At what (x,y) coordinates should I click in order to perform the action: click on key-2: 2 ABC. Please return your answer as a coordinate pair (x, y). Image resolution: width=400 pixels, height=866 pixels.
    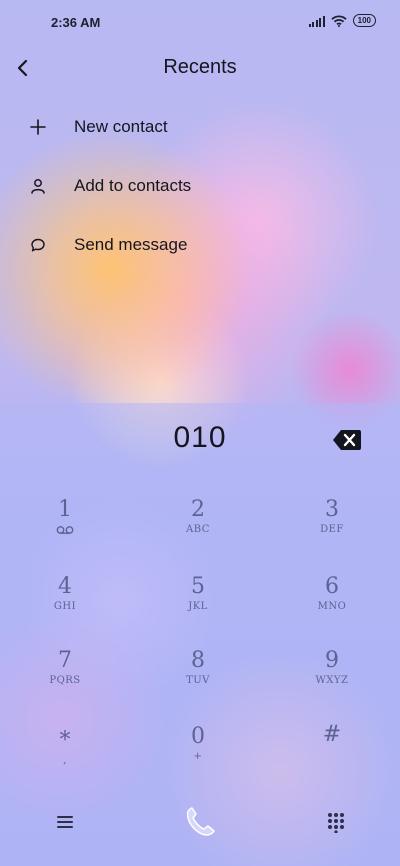
    Looking at the image, I should click on (198, 532).